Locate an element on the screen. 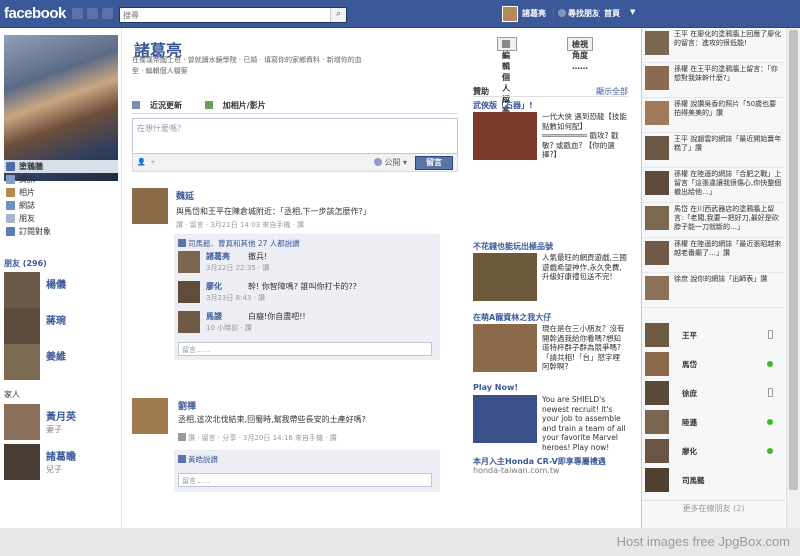 The height and width of the screenshot is (556, 800). likes-summary: 黃皓說讚 is located at coordinates (198, 459).